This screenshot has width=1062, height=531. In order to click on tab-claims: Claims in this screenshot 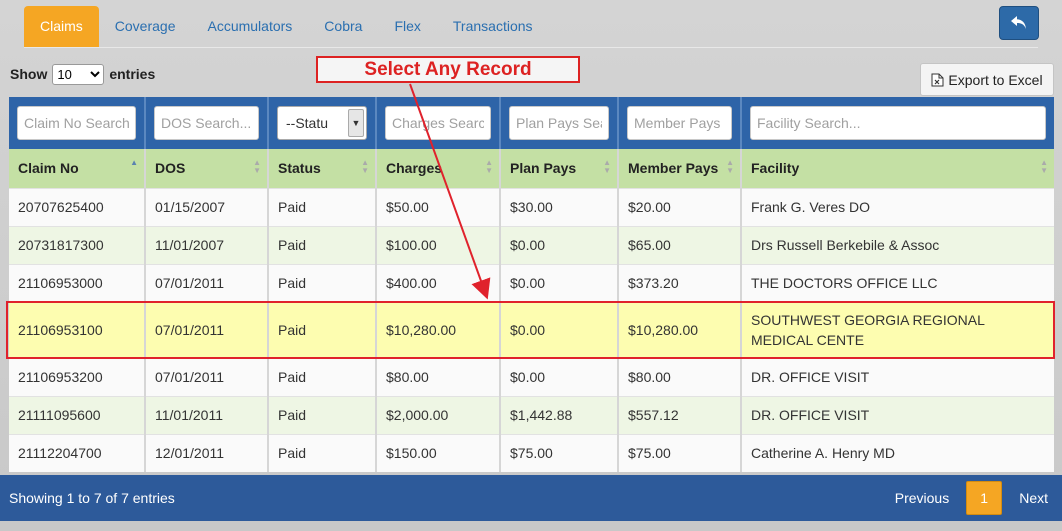, I will do `click(61, 27)`.